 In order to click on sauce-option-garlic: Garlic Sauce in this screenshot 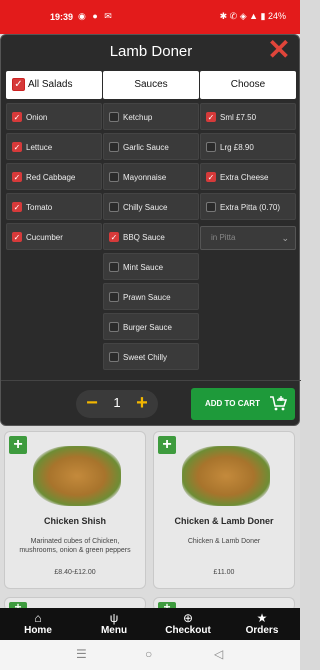, I will do `click(151, 146)`.